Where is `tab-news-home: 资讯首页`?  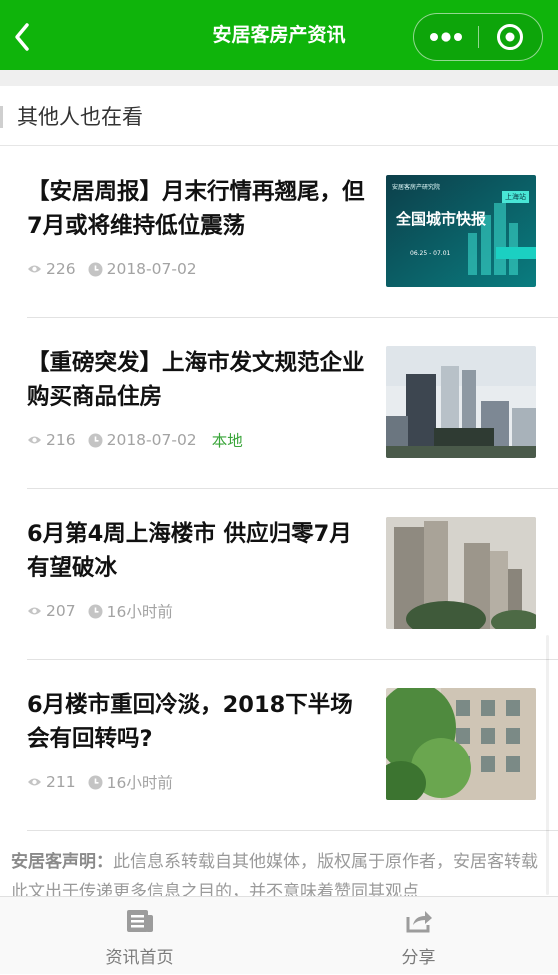 tab-news-home: 资讯首页 is located at coordinates (139, 936).